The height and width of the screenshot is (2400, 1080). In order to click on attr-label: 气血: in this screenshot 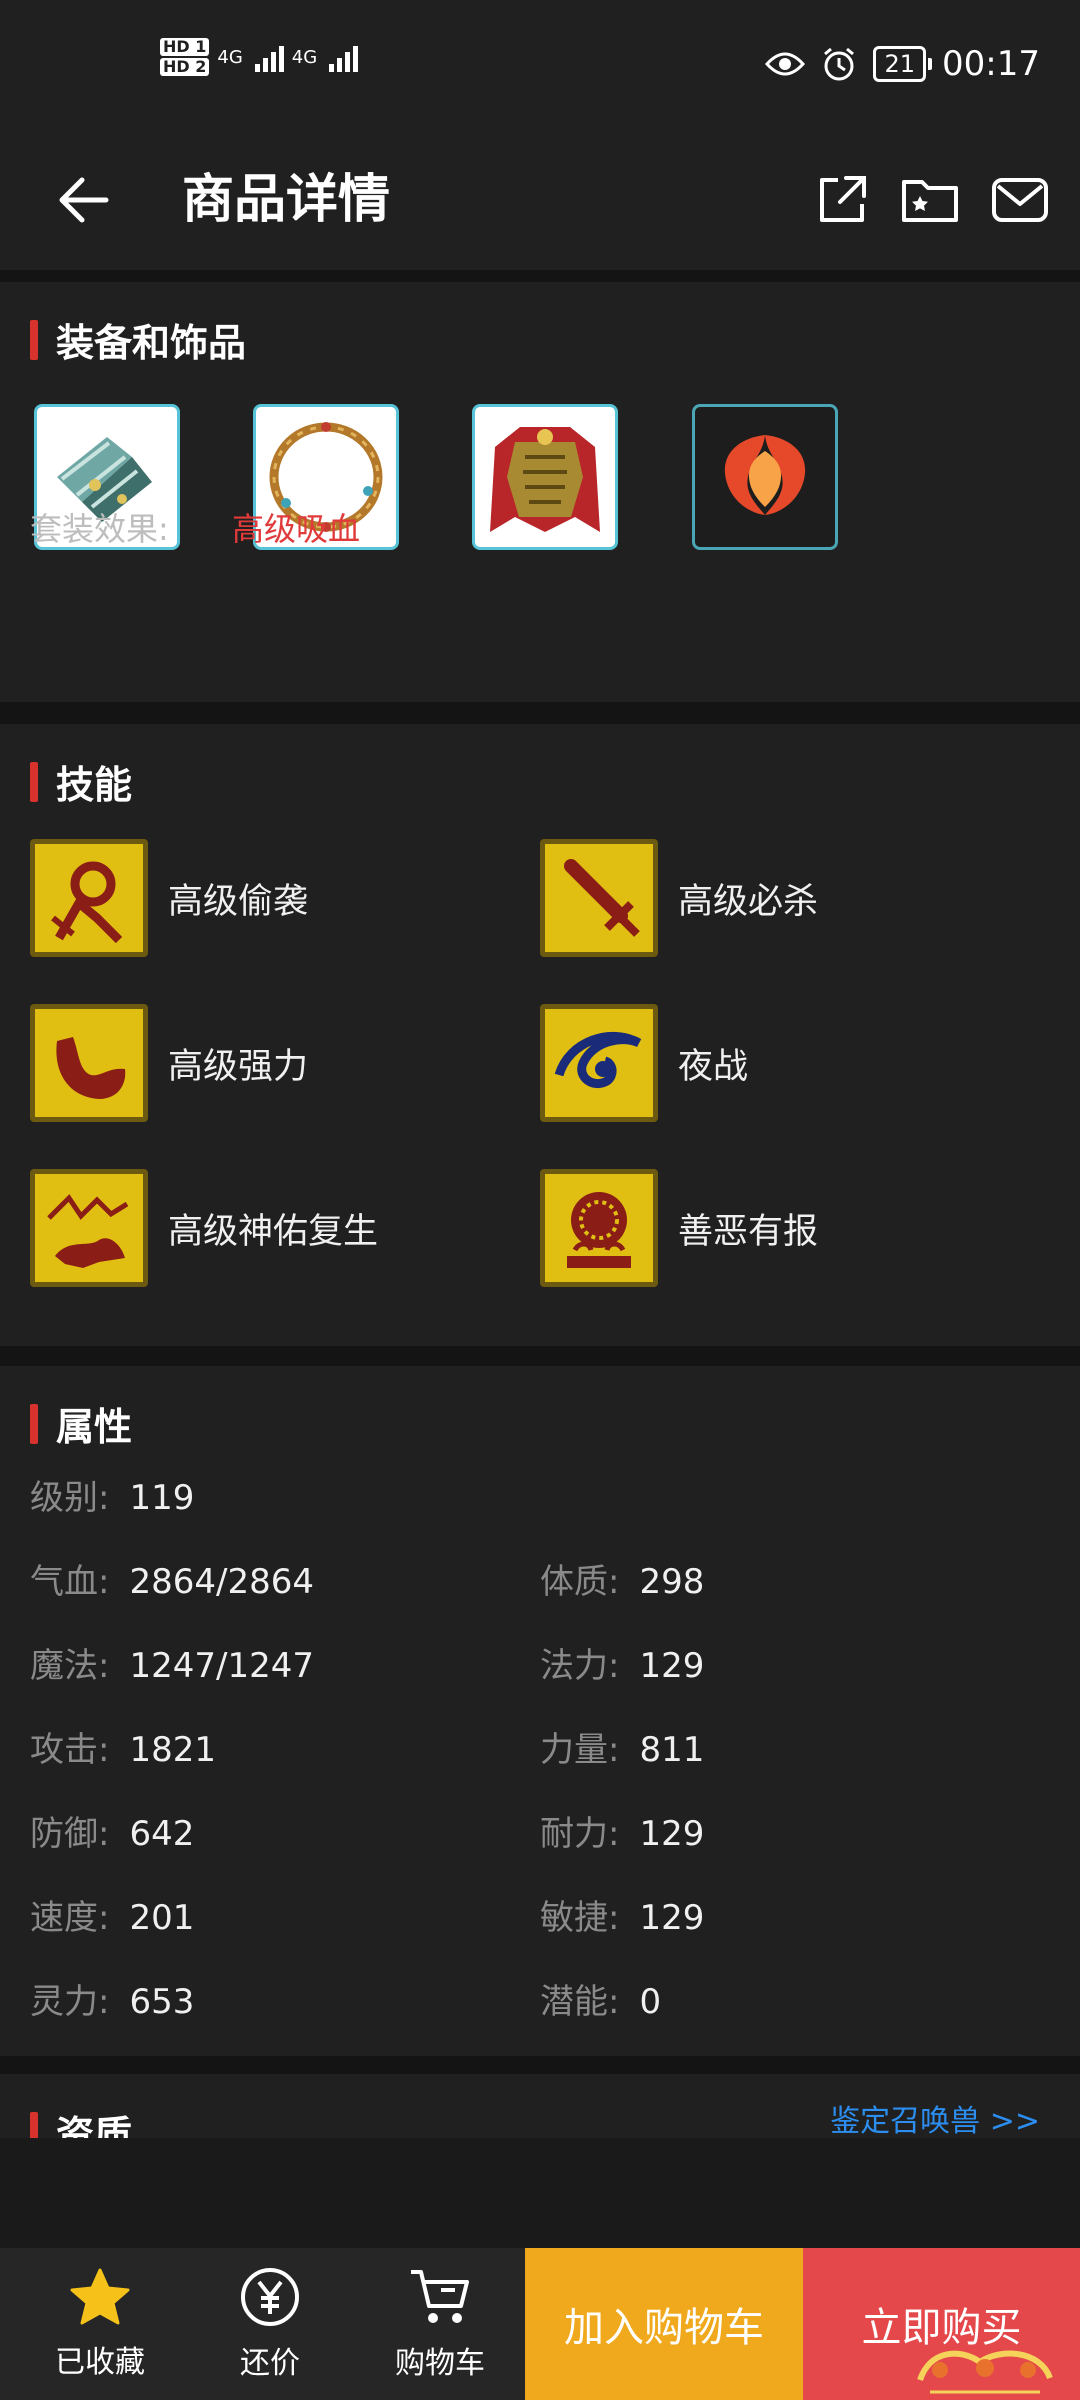, I will do `click(70, 1582)`.